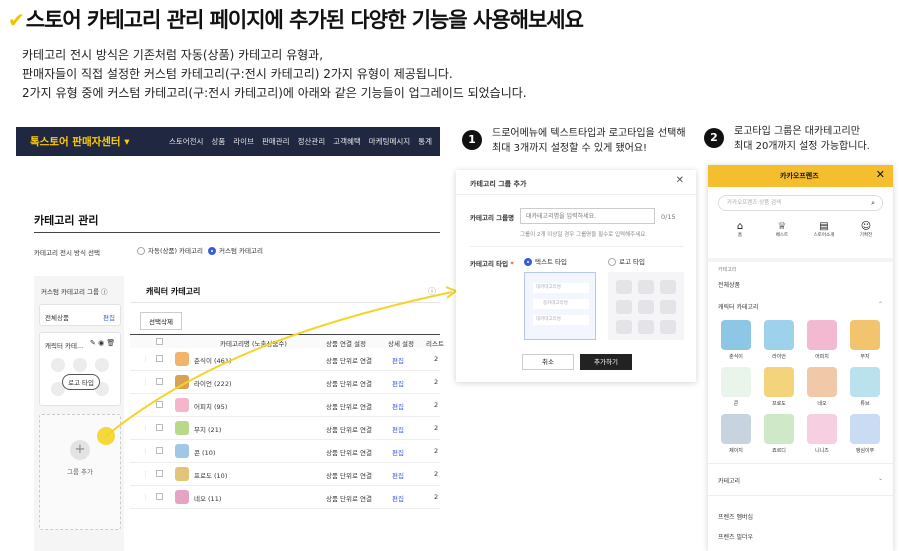 This screenshot has width=900, height=551. I want to click on confirm-button: 추가하기, so click(606, 362).